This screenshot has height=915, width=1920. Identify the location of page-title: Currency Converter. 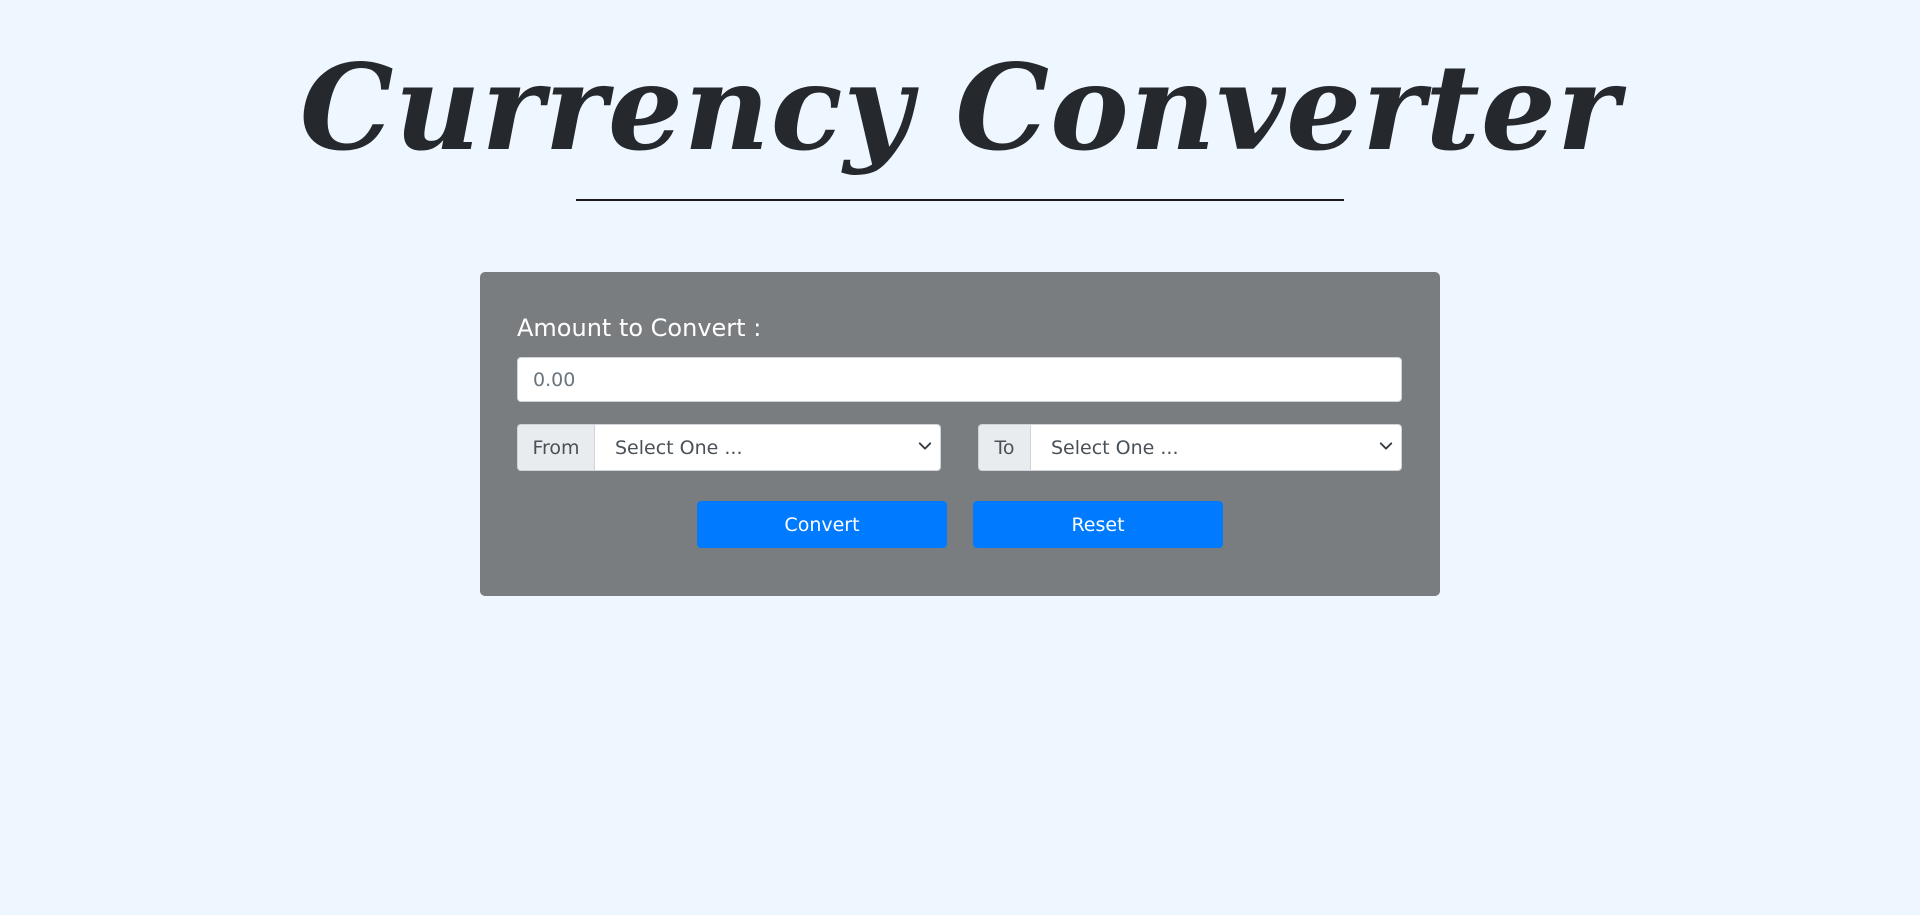
(960, 107).